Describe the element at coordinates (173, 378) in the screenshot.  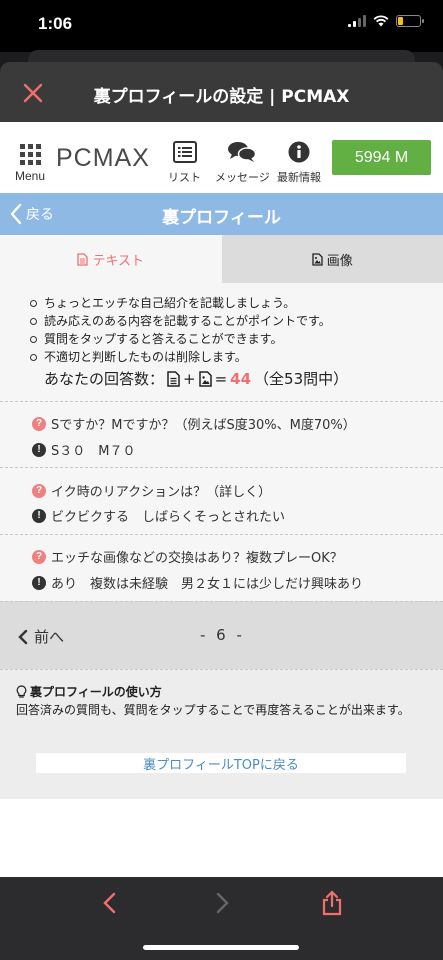
I see `text-answer-icon` at that location.